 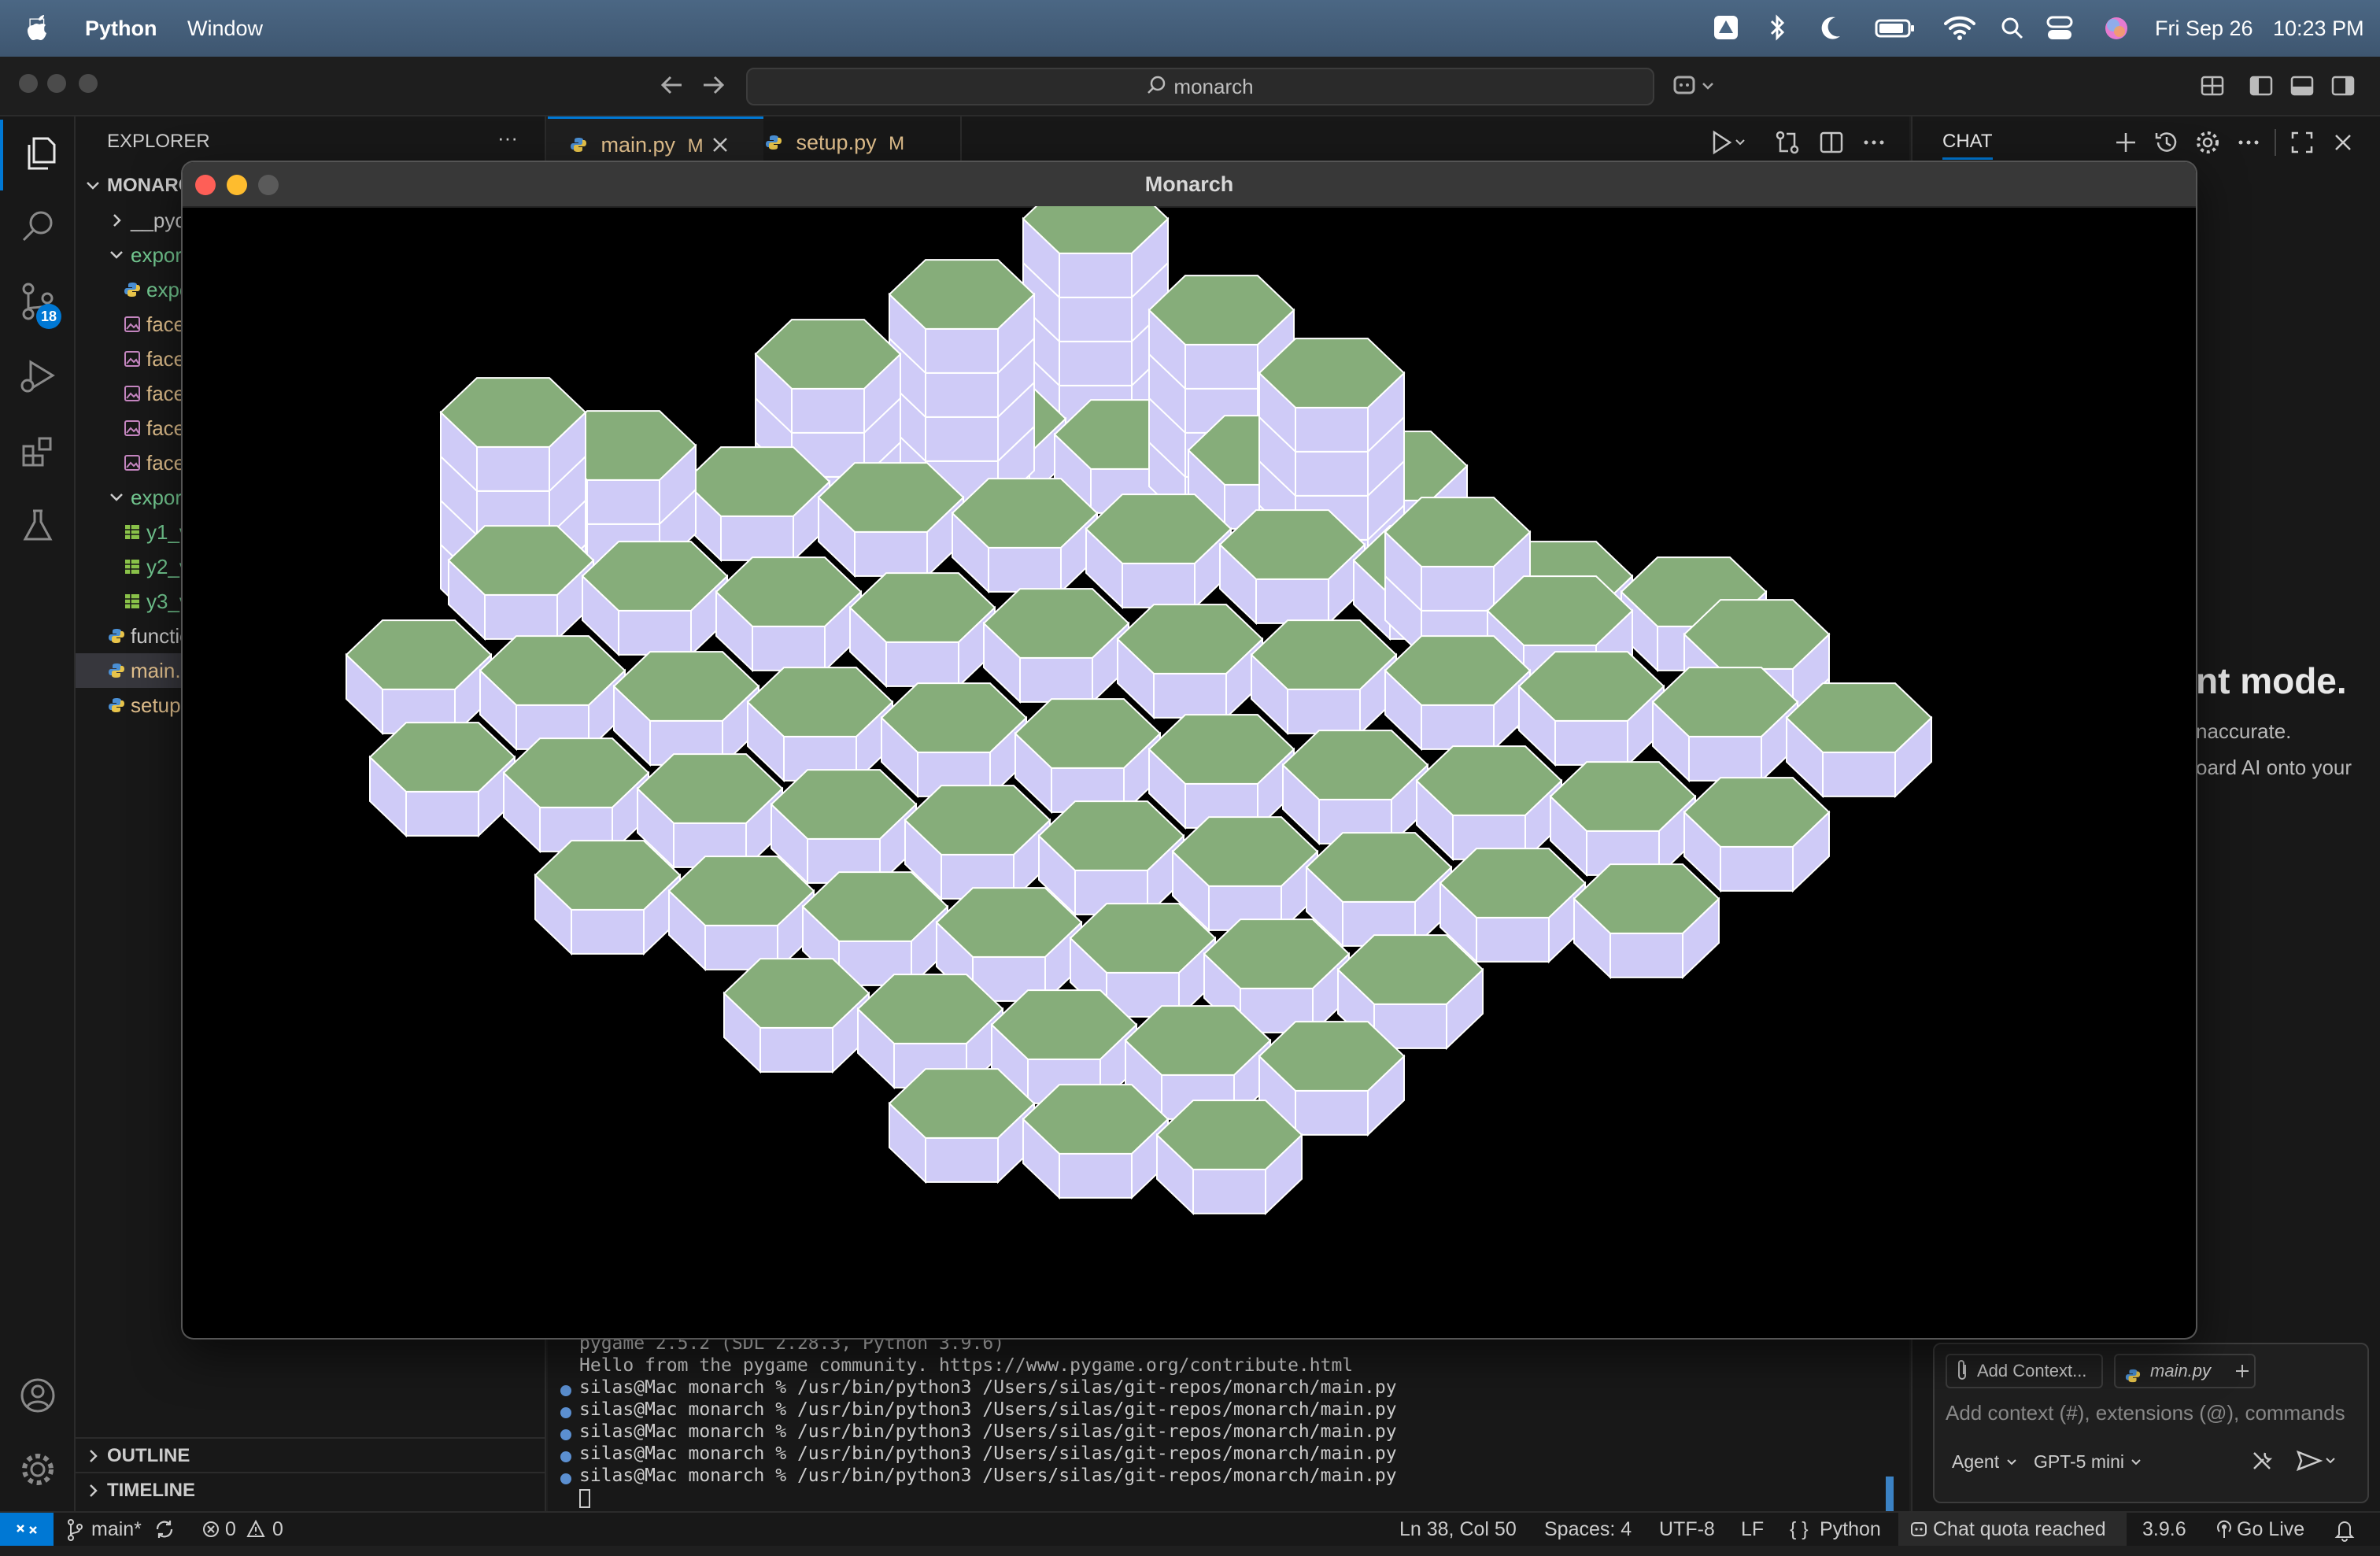 I want to click on maximize-icon, so click(x=2302, y=144).